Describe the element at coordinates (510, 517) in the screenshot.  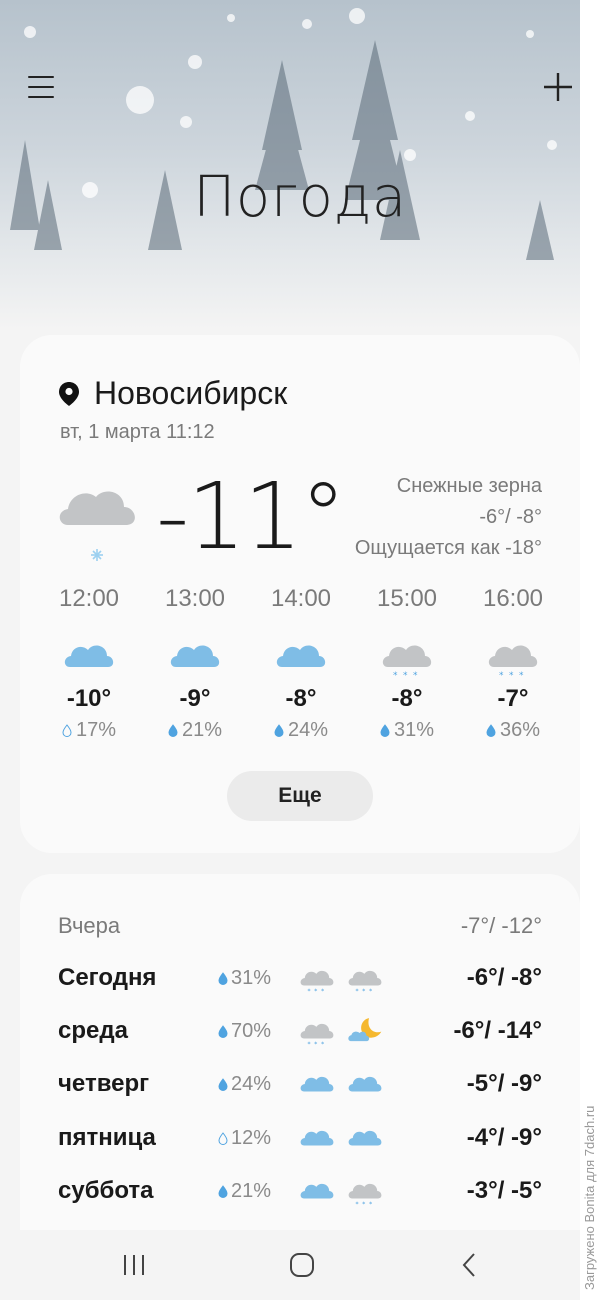
I see `high-low-temp: -6°/ -8°` at that location.